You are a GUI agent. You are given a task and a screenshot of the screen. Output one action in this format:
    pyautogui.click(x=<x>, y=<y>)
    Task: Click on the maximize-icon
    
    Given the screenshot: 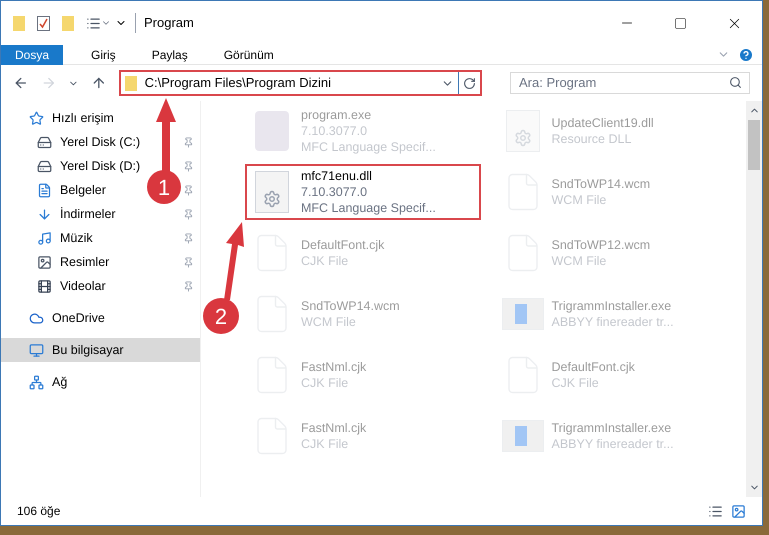 What is the action you would take?
    pyautogui.click(x=680, y=23)
    